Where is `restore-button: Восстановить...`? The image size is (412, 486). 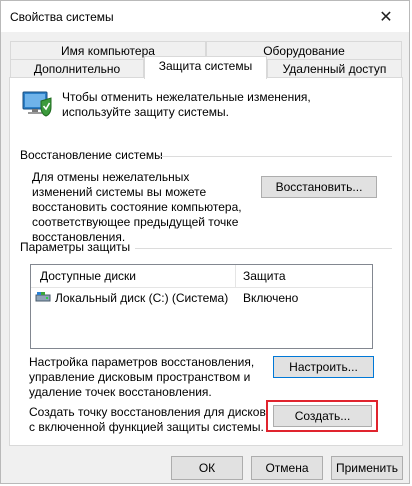 restore-button: Восстановить... is located at coordinates (319, 187).